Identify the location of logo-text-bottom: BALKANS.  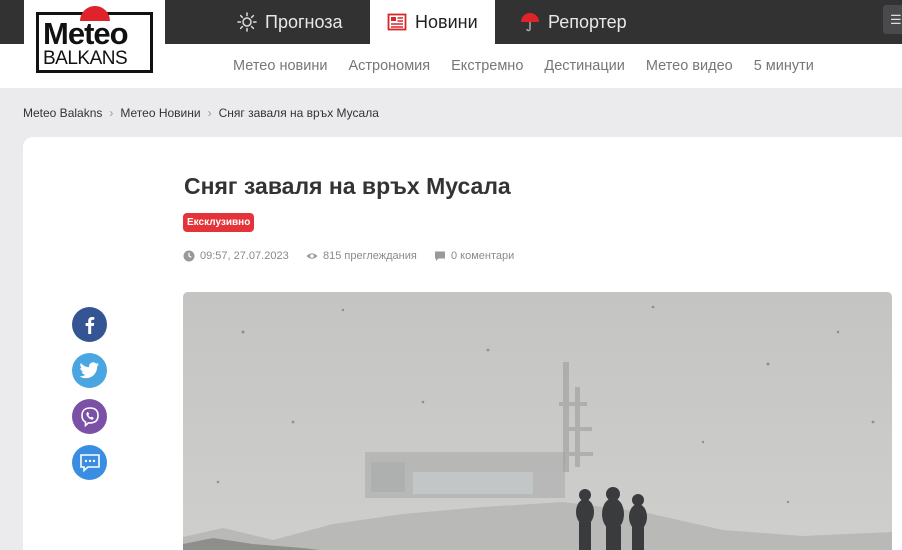
(85, 58).